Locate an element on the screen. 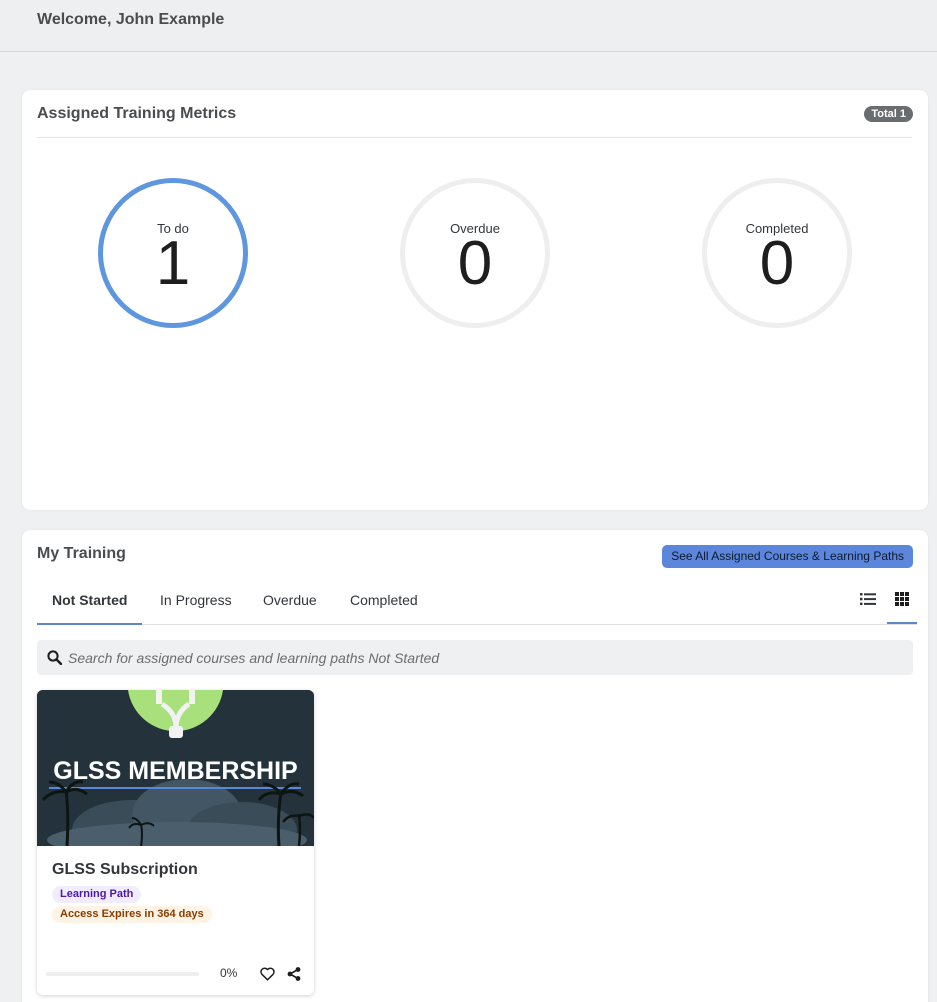 This screenshot has height=1002, width=937. share-icon is located at coordinates (294, 974).